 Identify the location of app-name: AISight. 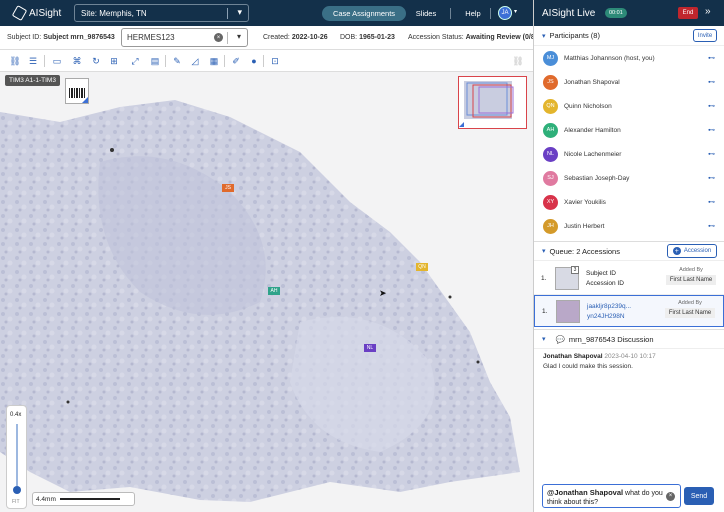
(45, 13).